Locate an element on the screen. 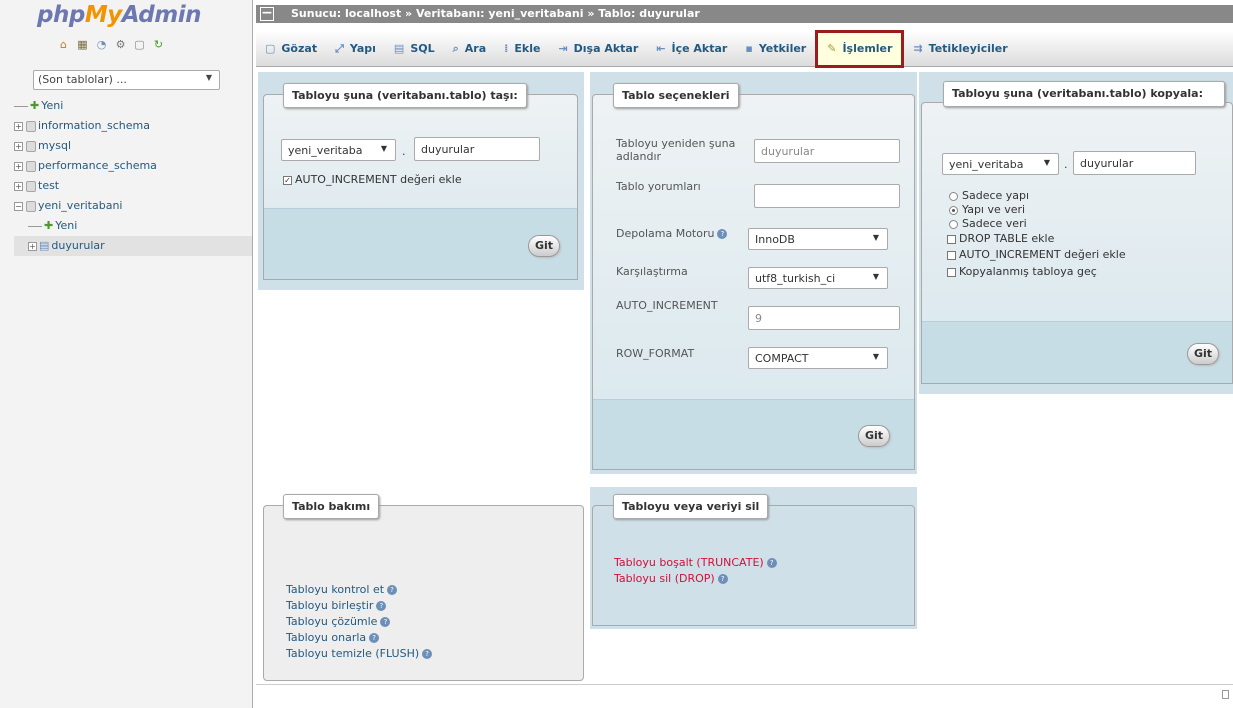 Image resolution: width=1233 pixels, height=708 pixels. tab-search: ⌕ Ara is located at coordinates (470, 49).